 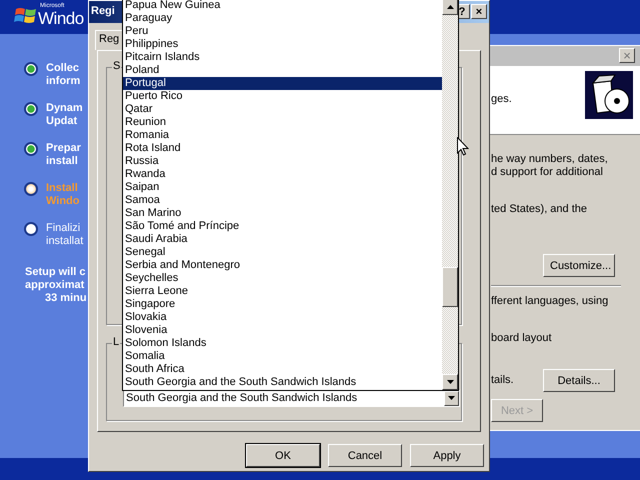 What do you see at coordinates (103, 11) in the screenshot?
I see `window-title: Regi` at bounding box center [103, 11].